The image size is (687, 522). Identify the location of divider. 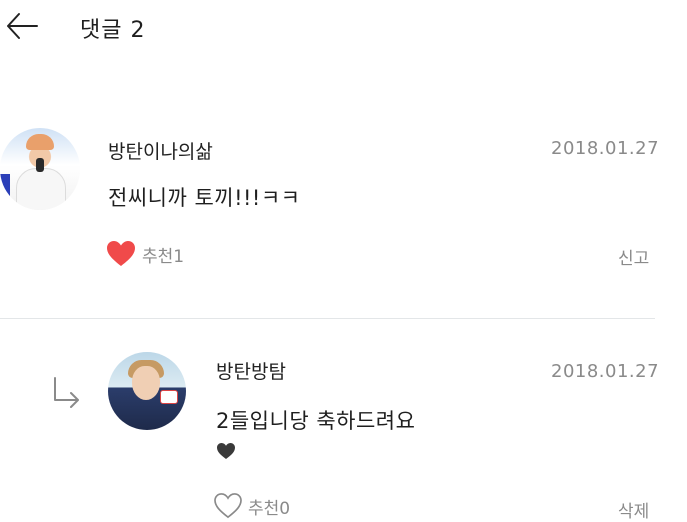
(327, 318).